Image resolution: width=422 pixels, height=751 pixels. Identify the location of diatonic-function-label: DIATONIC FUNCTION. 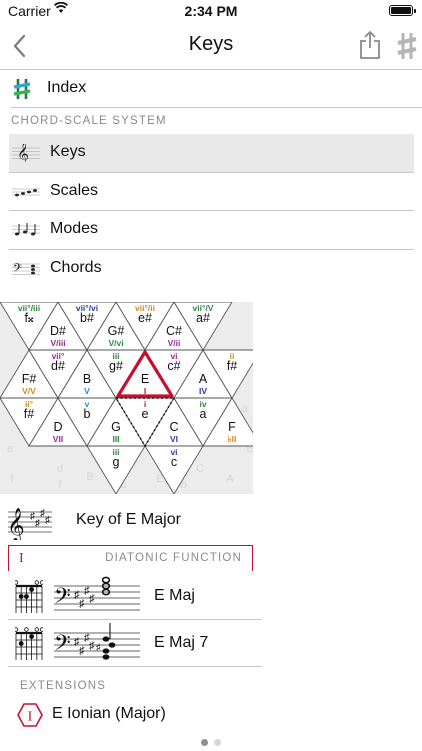
(173, 558).